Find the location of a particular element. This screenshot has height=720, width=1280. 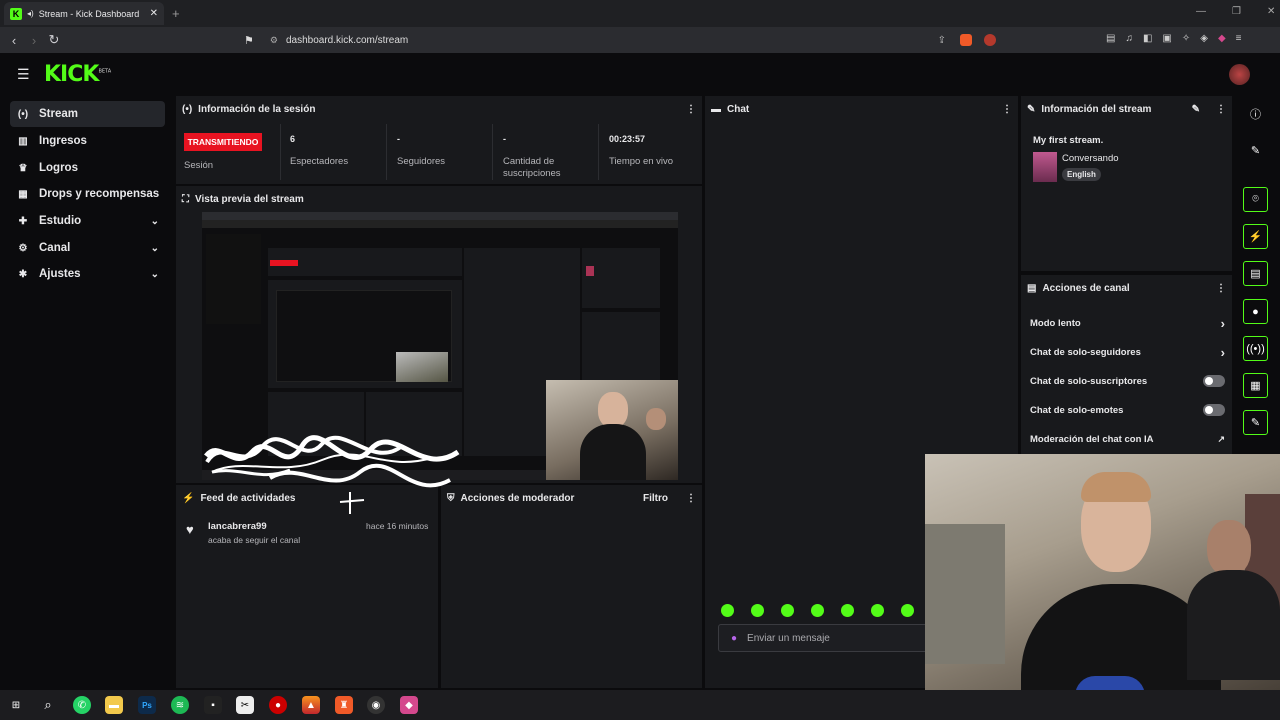

os-taskbar is located at coordinates (640, 705).